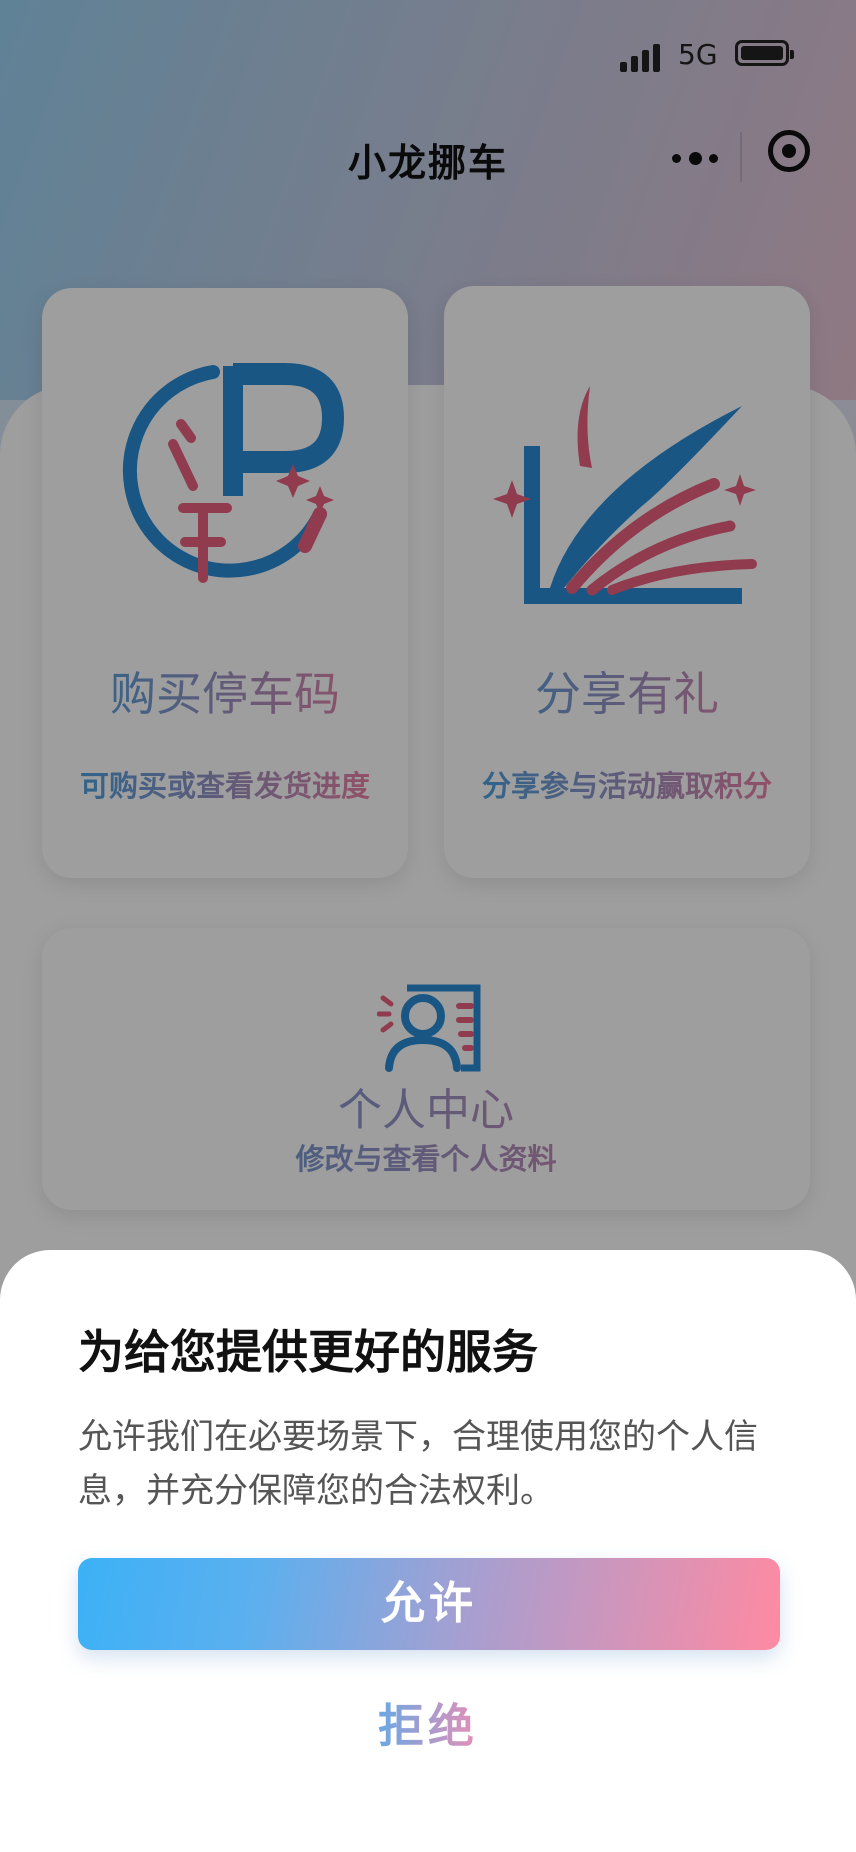  I want to click on reject-button: 拒绝, so click(428, 1723).